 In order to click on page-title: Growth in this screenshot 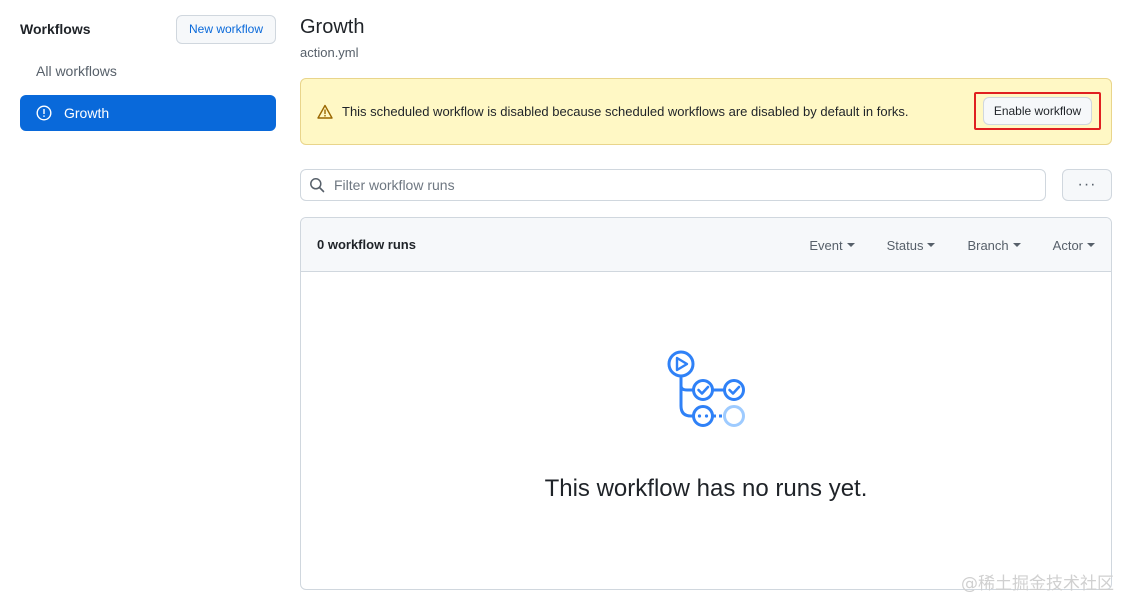, I will do `click(332, 27)`.